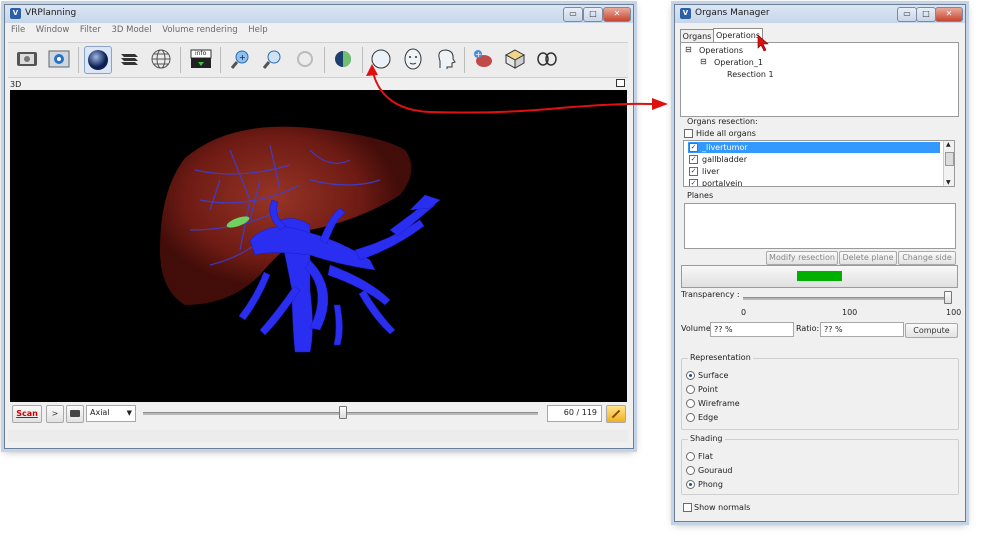  I want to click on radio-phong, so click(690, 484).